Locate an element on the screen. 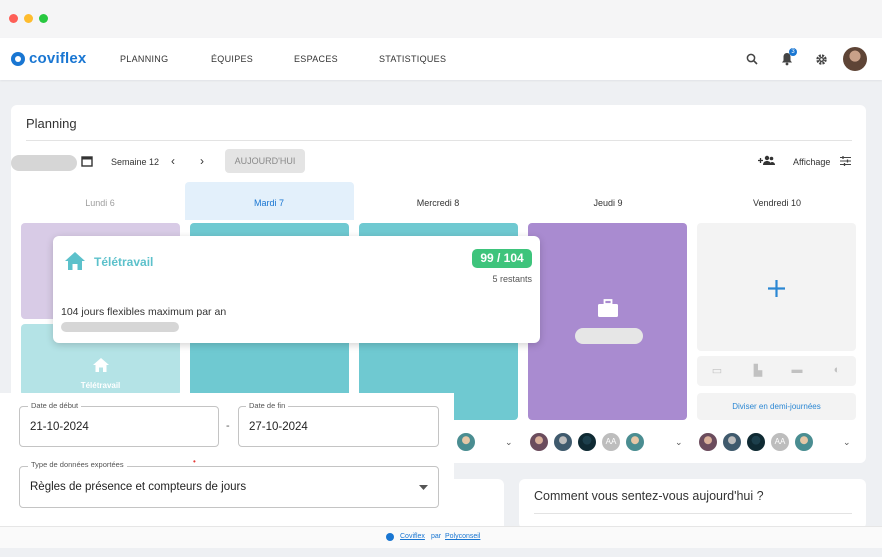 The width and height of the screenshot is (882, 557). notification-badge: 3 is located at coordinates (793, 52).